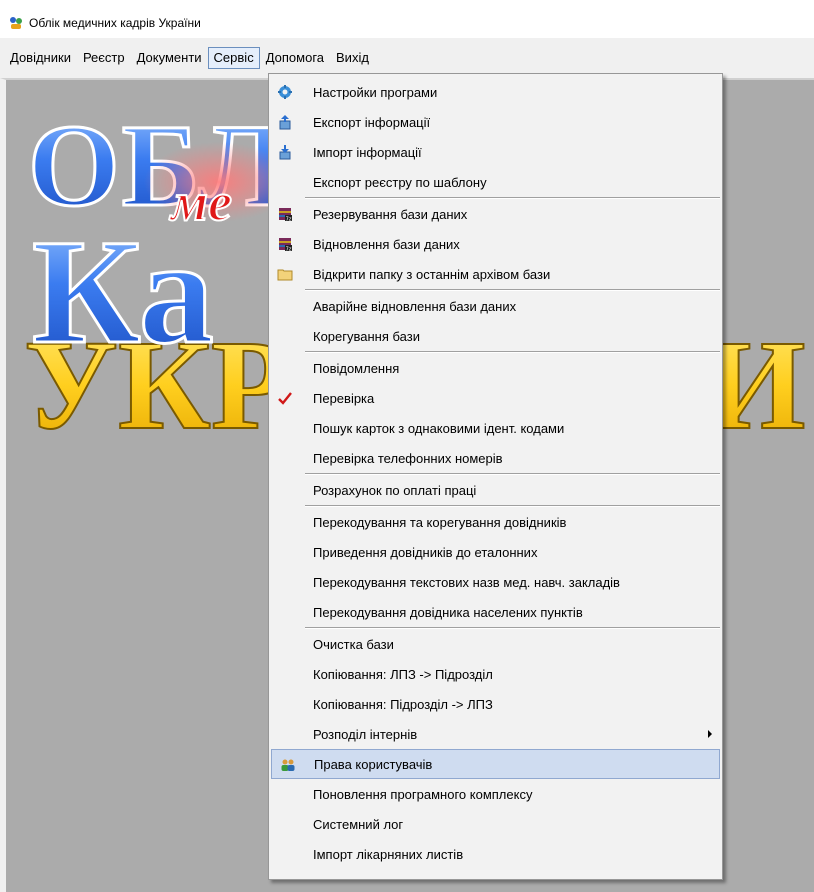 This screenshot has width=814, height=892. What do you see at coordinates (352, 58) in the screenshot?
I see `menubar-item-6: Вихід` at bounding box center [352, 58].